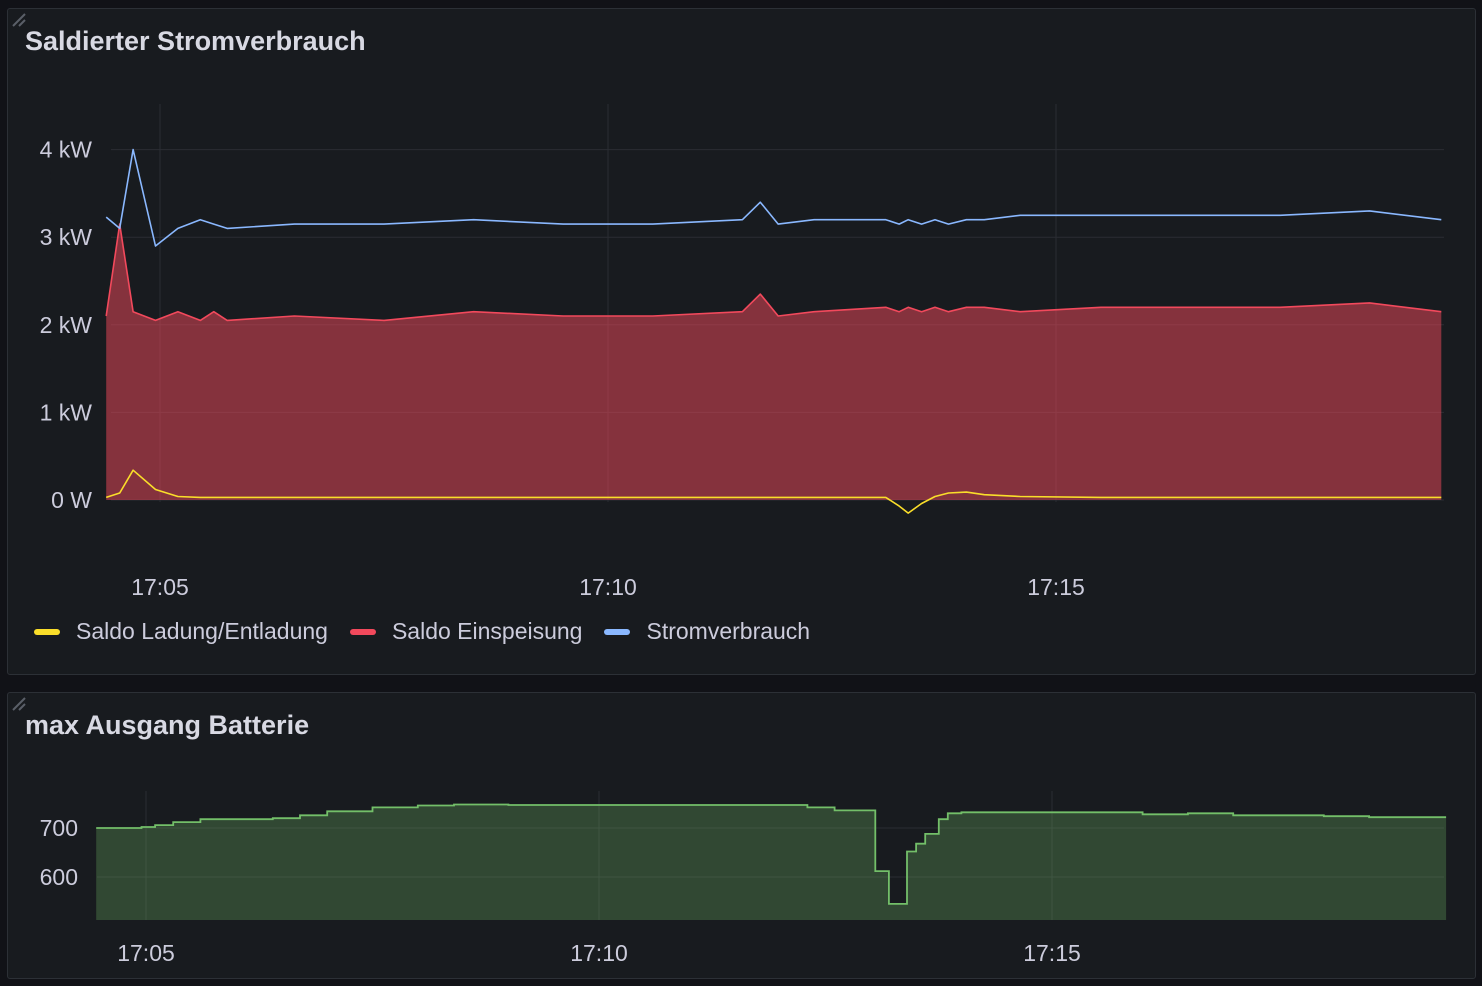 The height and width of the screenshot is (986, 1482). I want to click on legend-label: Stromverbrauch, so click(728, 631).